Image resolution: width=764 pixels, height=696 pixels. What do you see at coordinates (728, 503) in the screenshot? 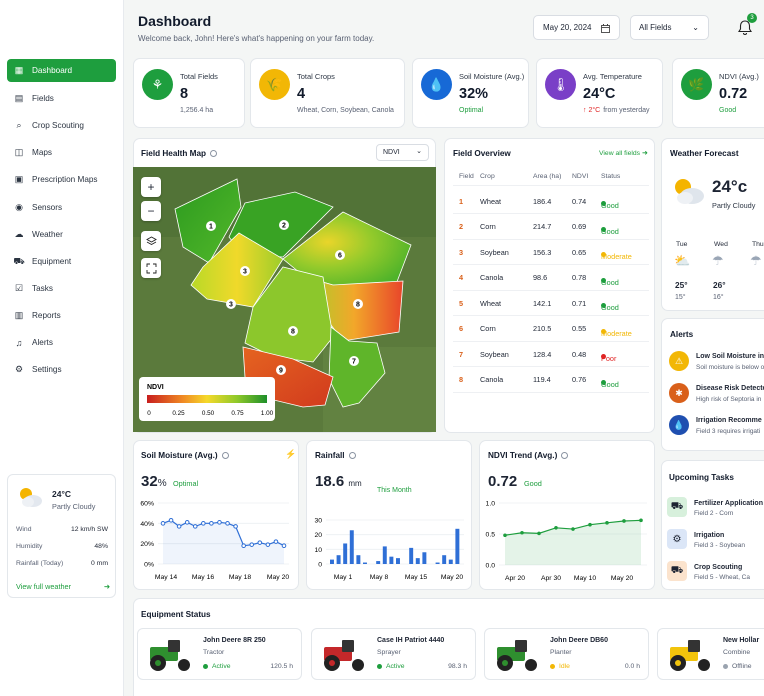
I see `task-title: Fertilizer Application` at bounding box center [728, 503].